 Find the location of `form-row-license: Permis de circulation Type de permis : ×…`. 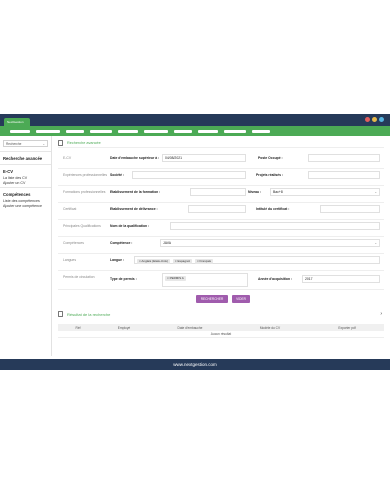

form-row-license: Permis de circulation Type de permis : ×… is located at coordinates (221, 280).